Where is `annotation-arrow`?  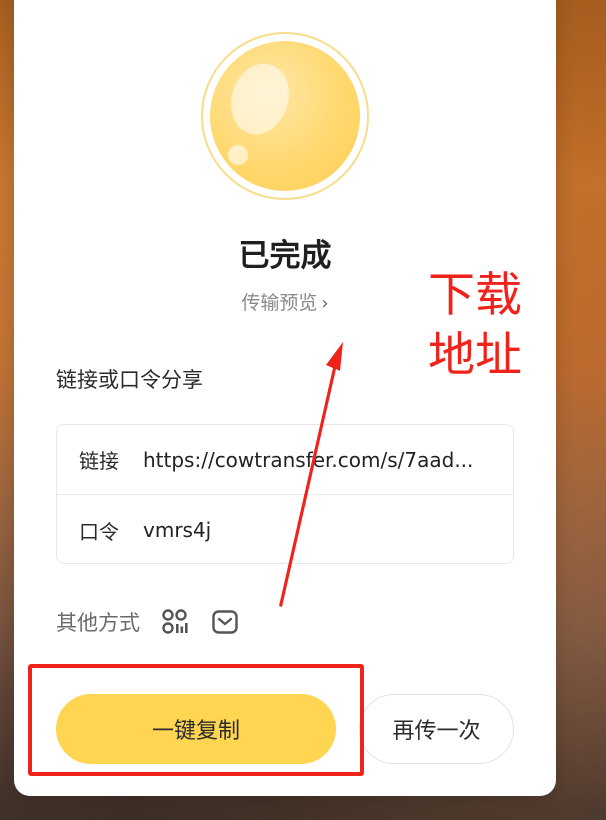
annotation-arrow is located at coordinates (311, 474).